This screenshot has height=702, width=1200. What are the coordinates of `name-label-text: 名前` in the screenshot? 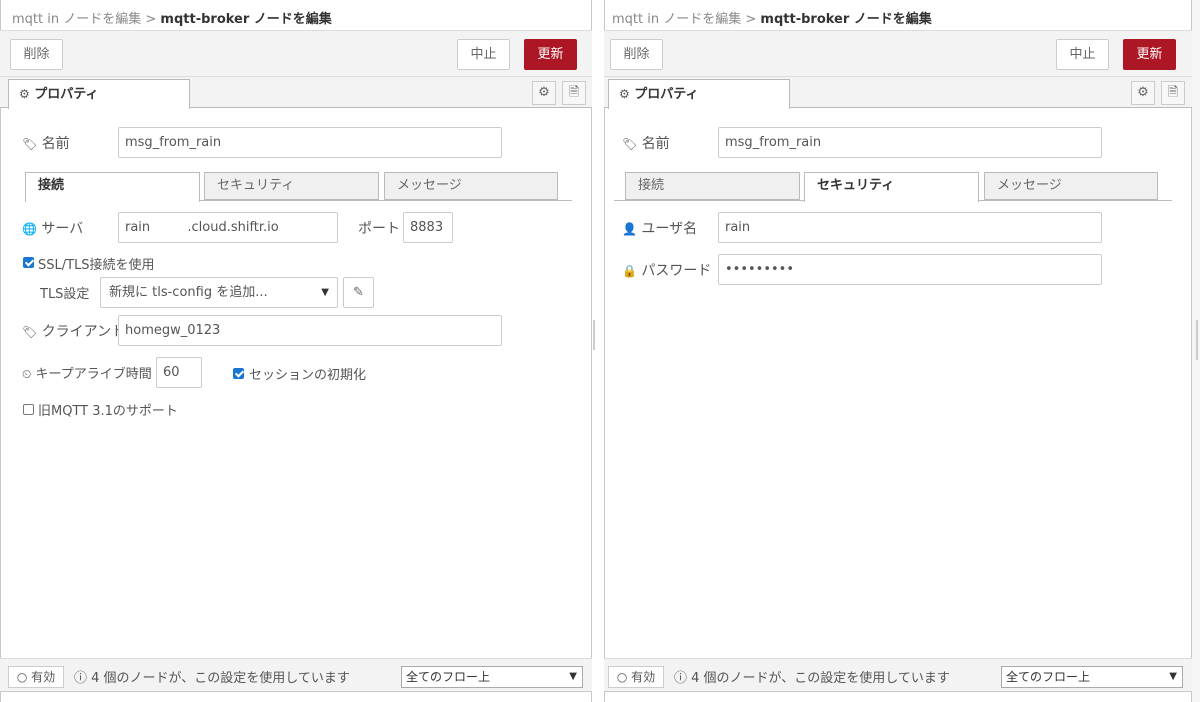 It's located at (655, 144).